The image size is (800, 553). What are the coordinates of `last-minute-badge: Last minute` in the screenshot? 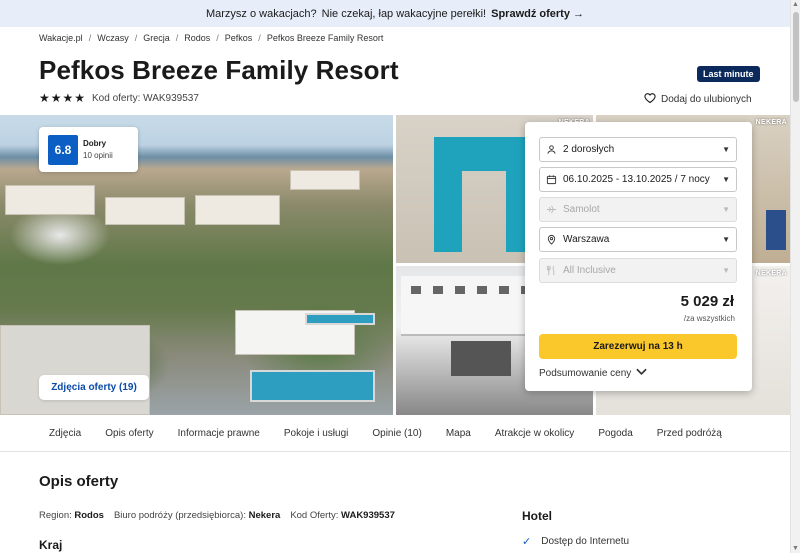 It's located at (728, 74).